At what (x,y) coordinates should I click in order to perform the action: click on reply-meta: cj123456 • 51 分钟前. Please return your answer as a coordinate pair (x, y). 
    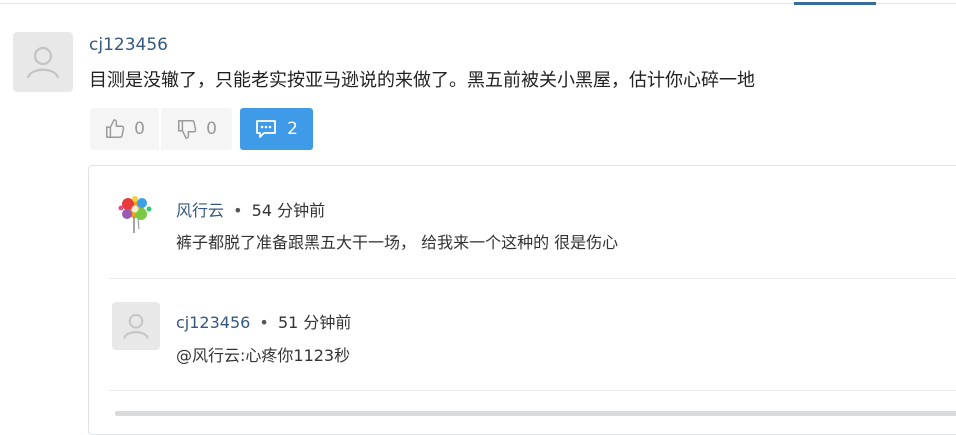
    Looking at the image, I should click on (263, 321).